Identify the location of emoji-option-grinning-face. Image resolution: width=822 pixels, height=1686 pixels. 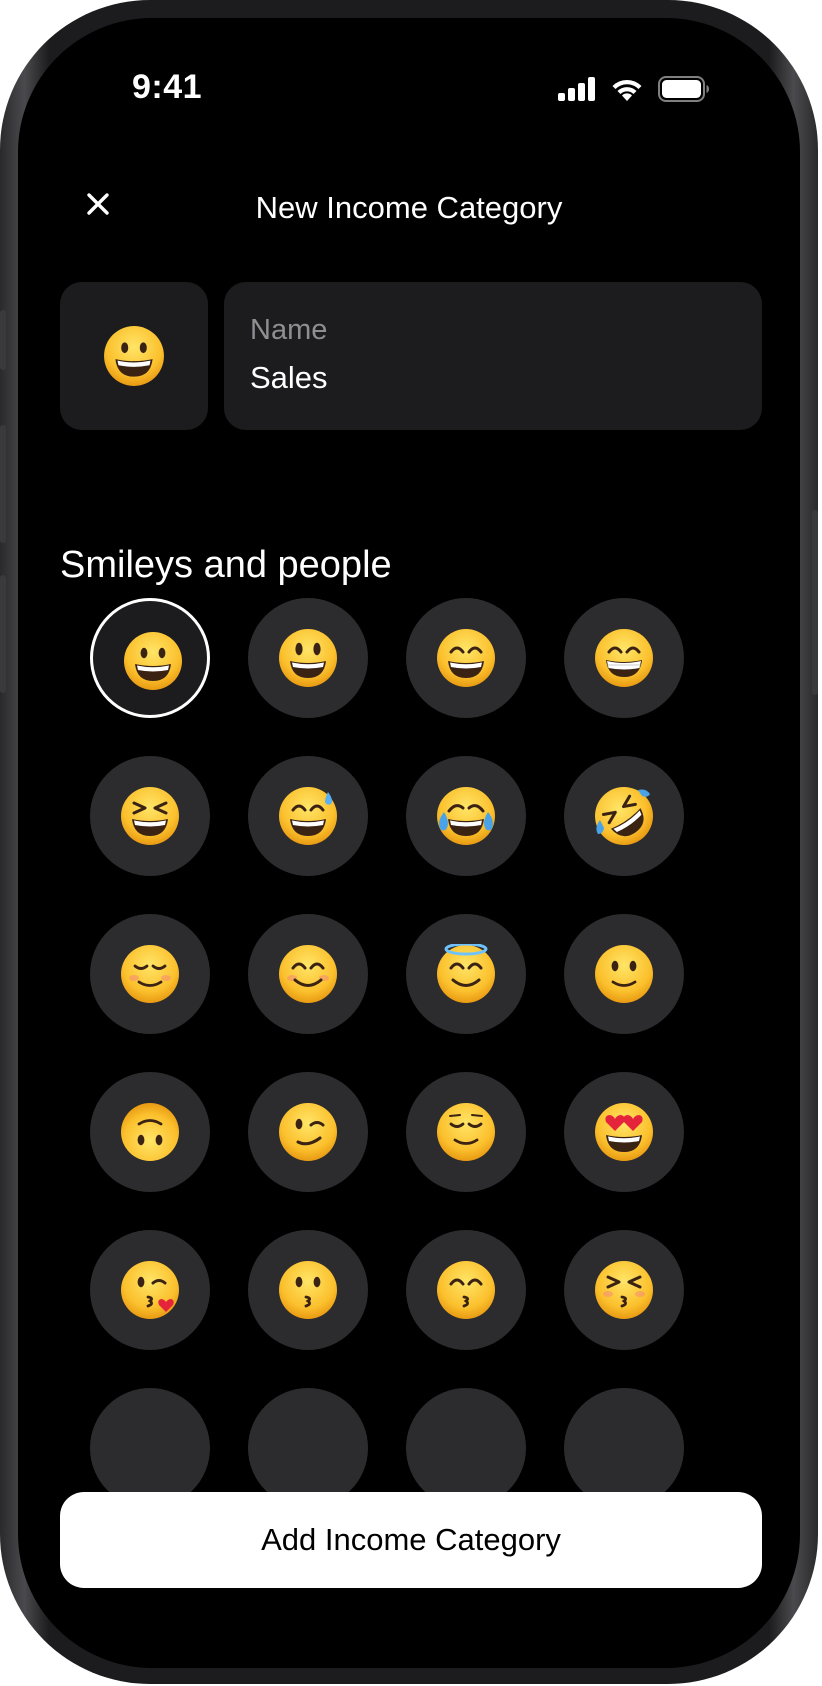
(150, 658).